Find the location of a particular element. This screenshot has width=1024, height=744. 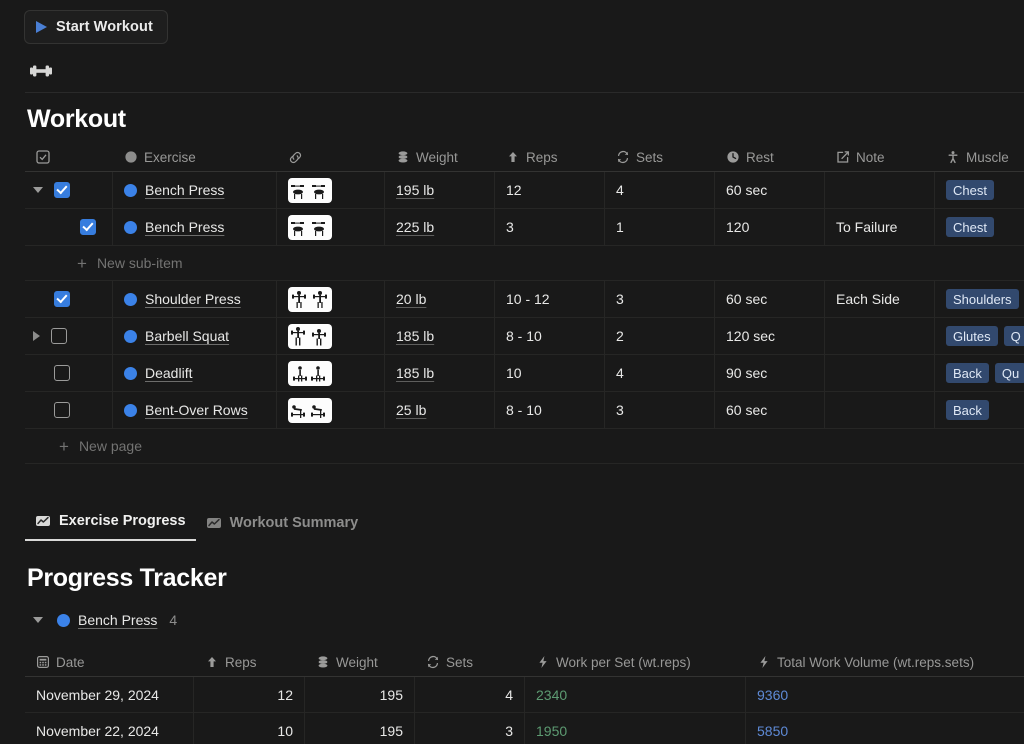

reps-cell: 3 is located at coordinates (550, 227).